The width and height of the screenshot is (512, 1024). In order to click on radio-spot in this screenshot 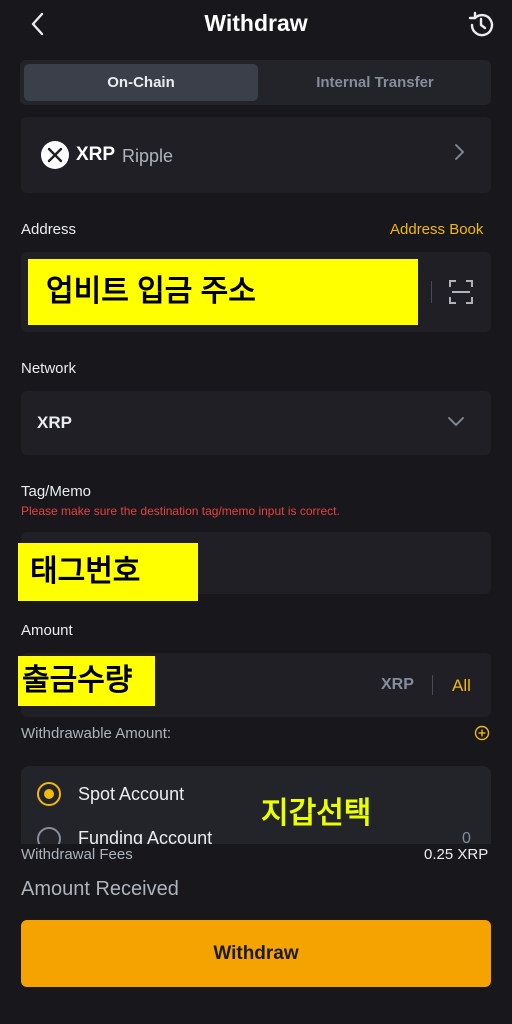, I will do `click(49, 794)`.